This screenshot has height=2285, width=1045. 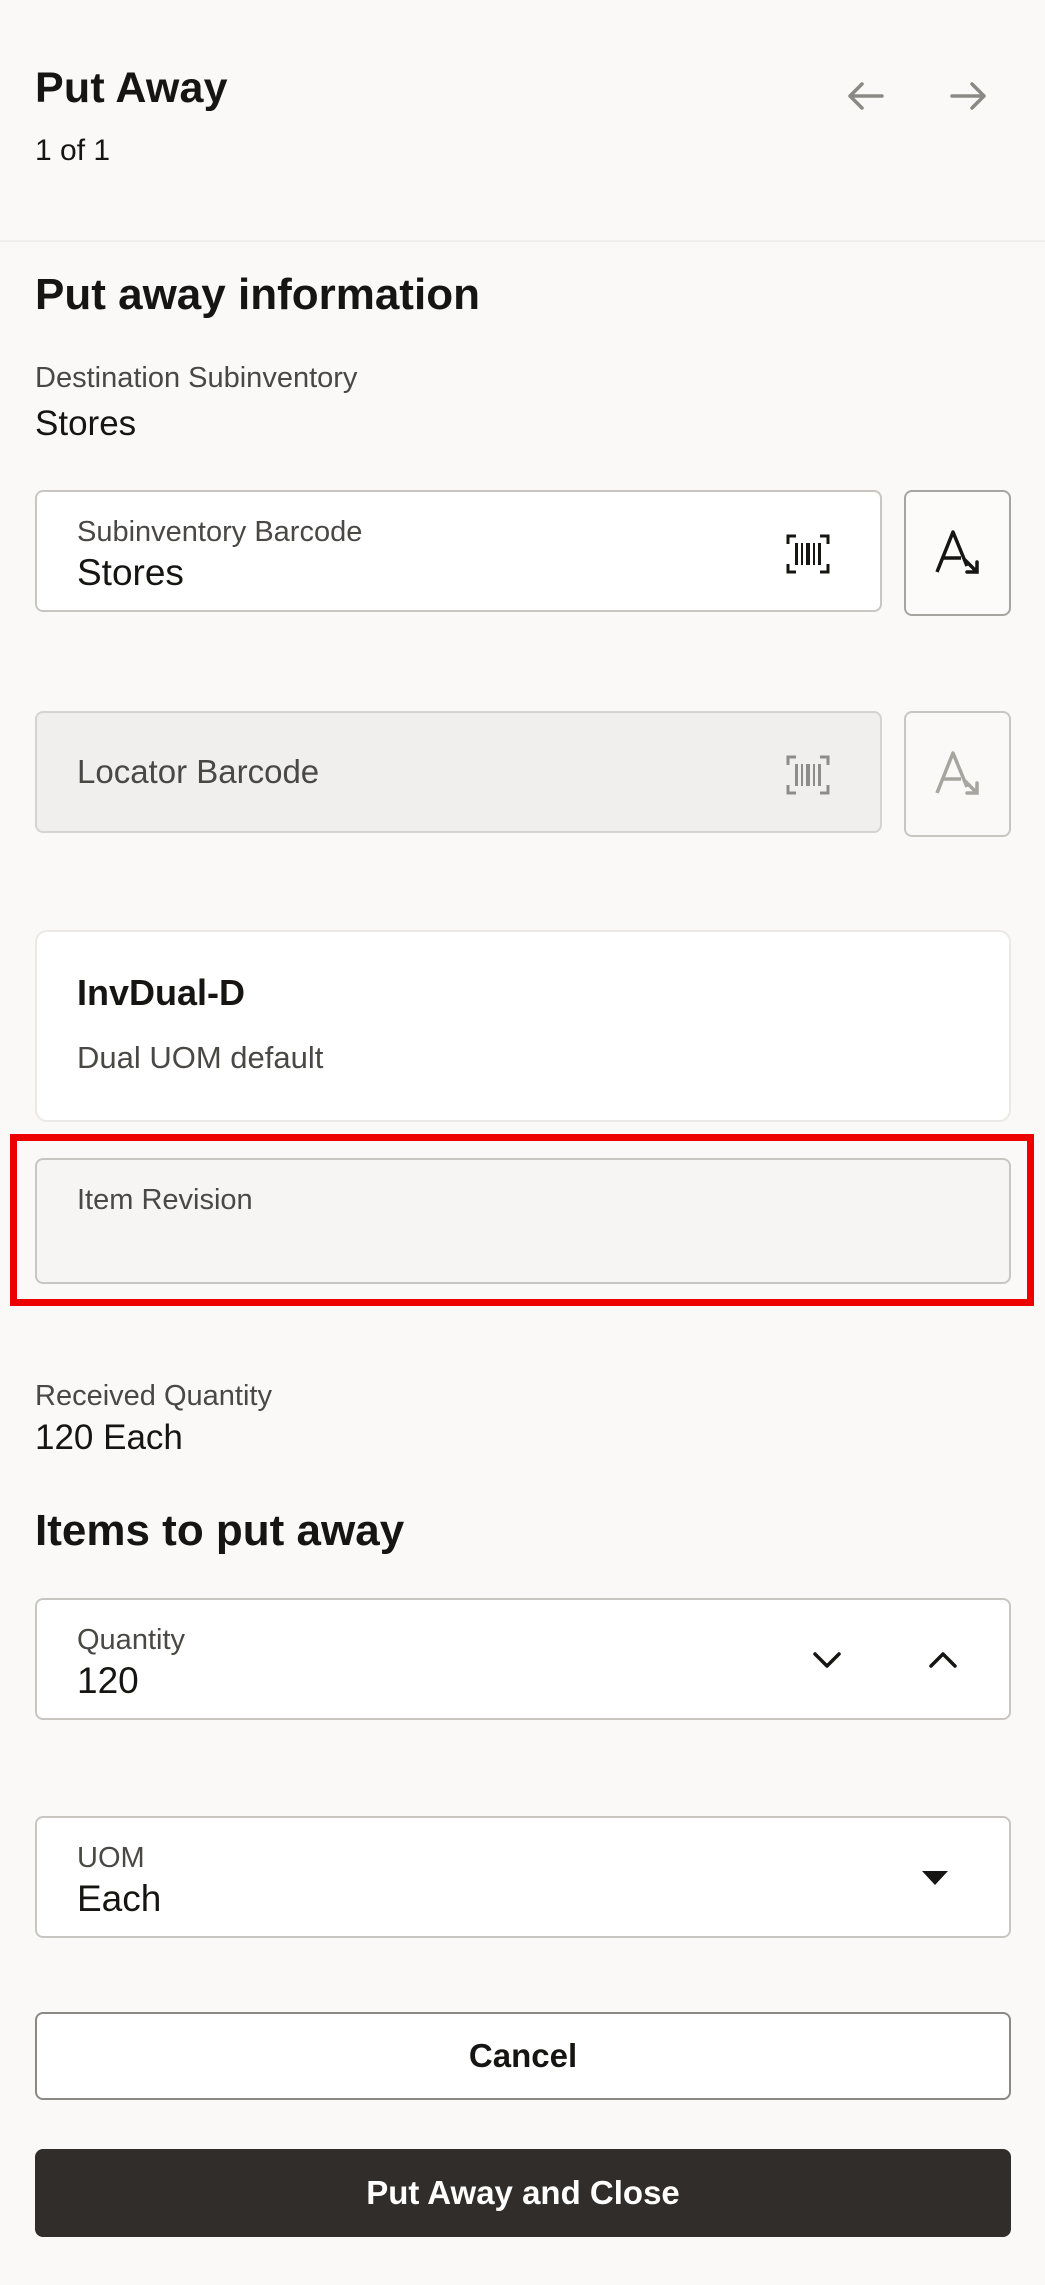 I want to click on uom-label: UOM, so click(x=111, y=1858).